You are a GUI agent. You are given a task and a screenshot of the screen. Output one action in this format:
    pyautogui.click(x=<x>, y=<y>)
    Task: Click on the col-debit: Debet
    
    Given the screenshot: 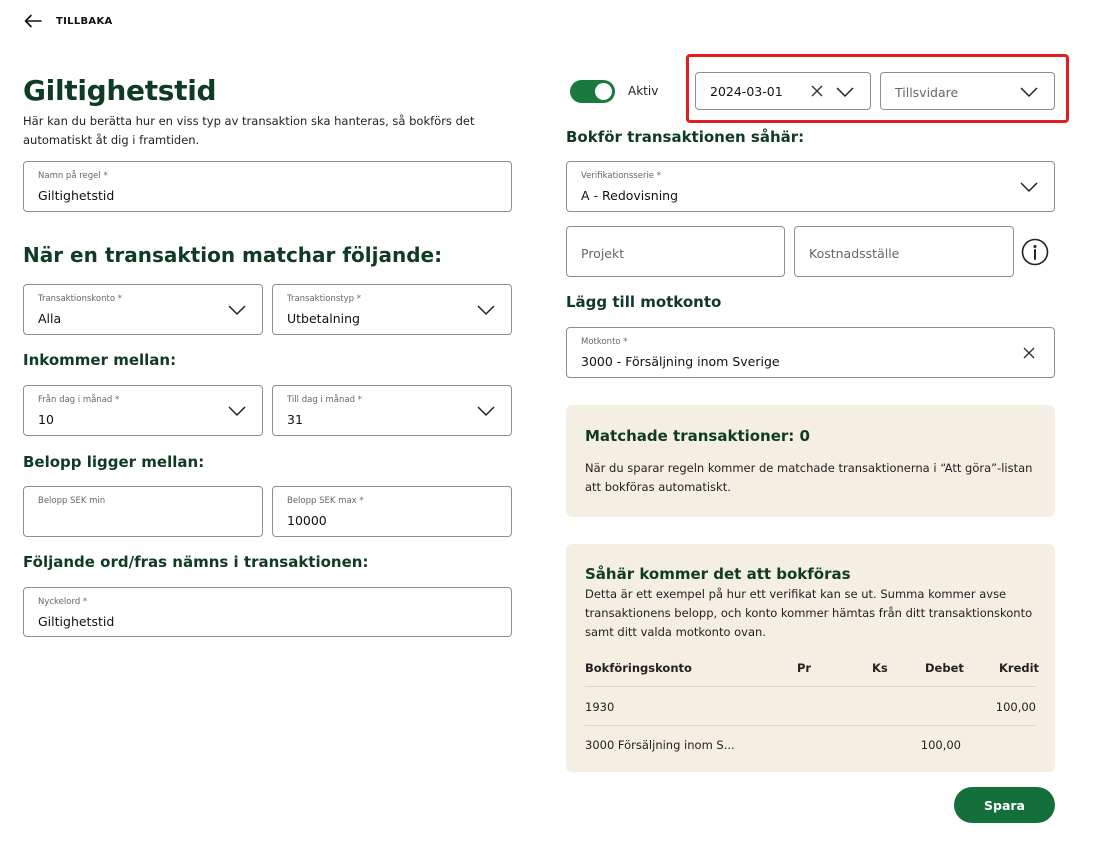 What is the action you would take?
    pyautogui.click(x=944, y=668)
    